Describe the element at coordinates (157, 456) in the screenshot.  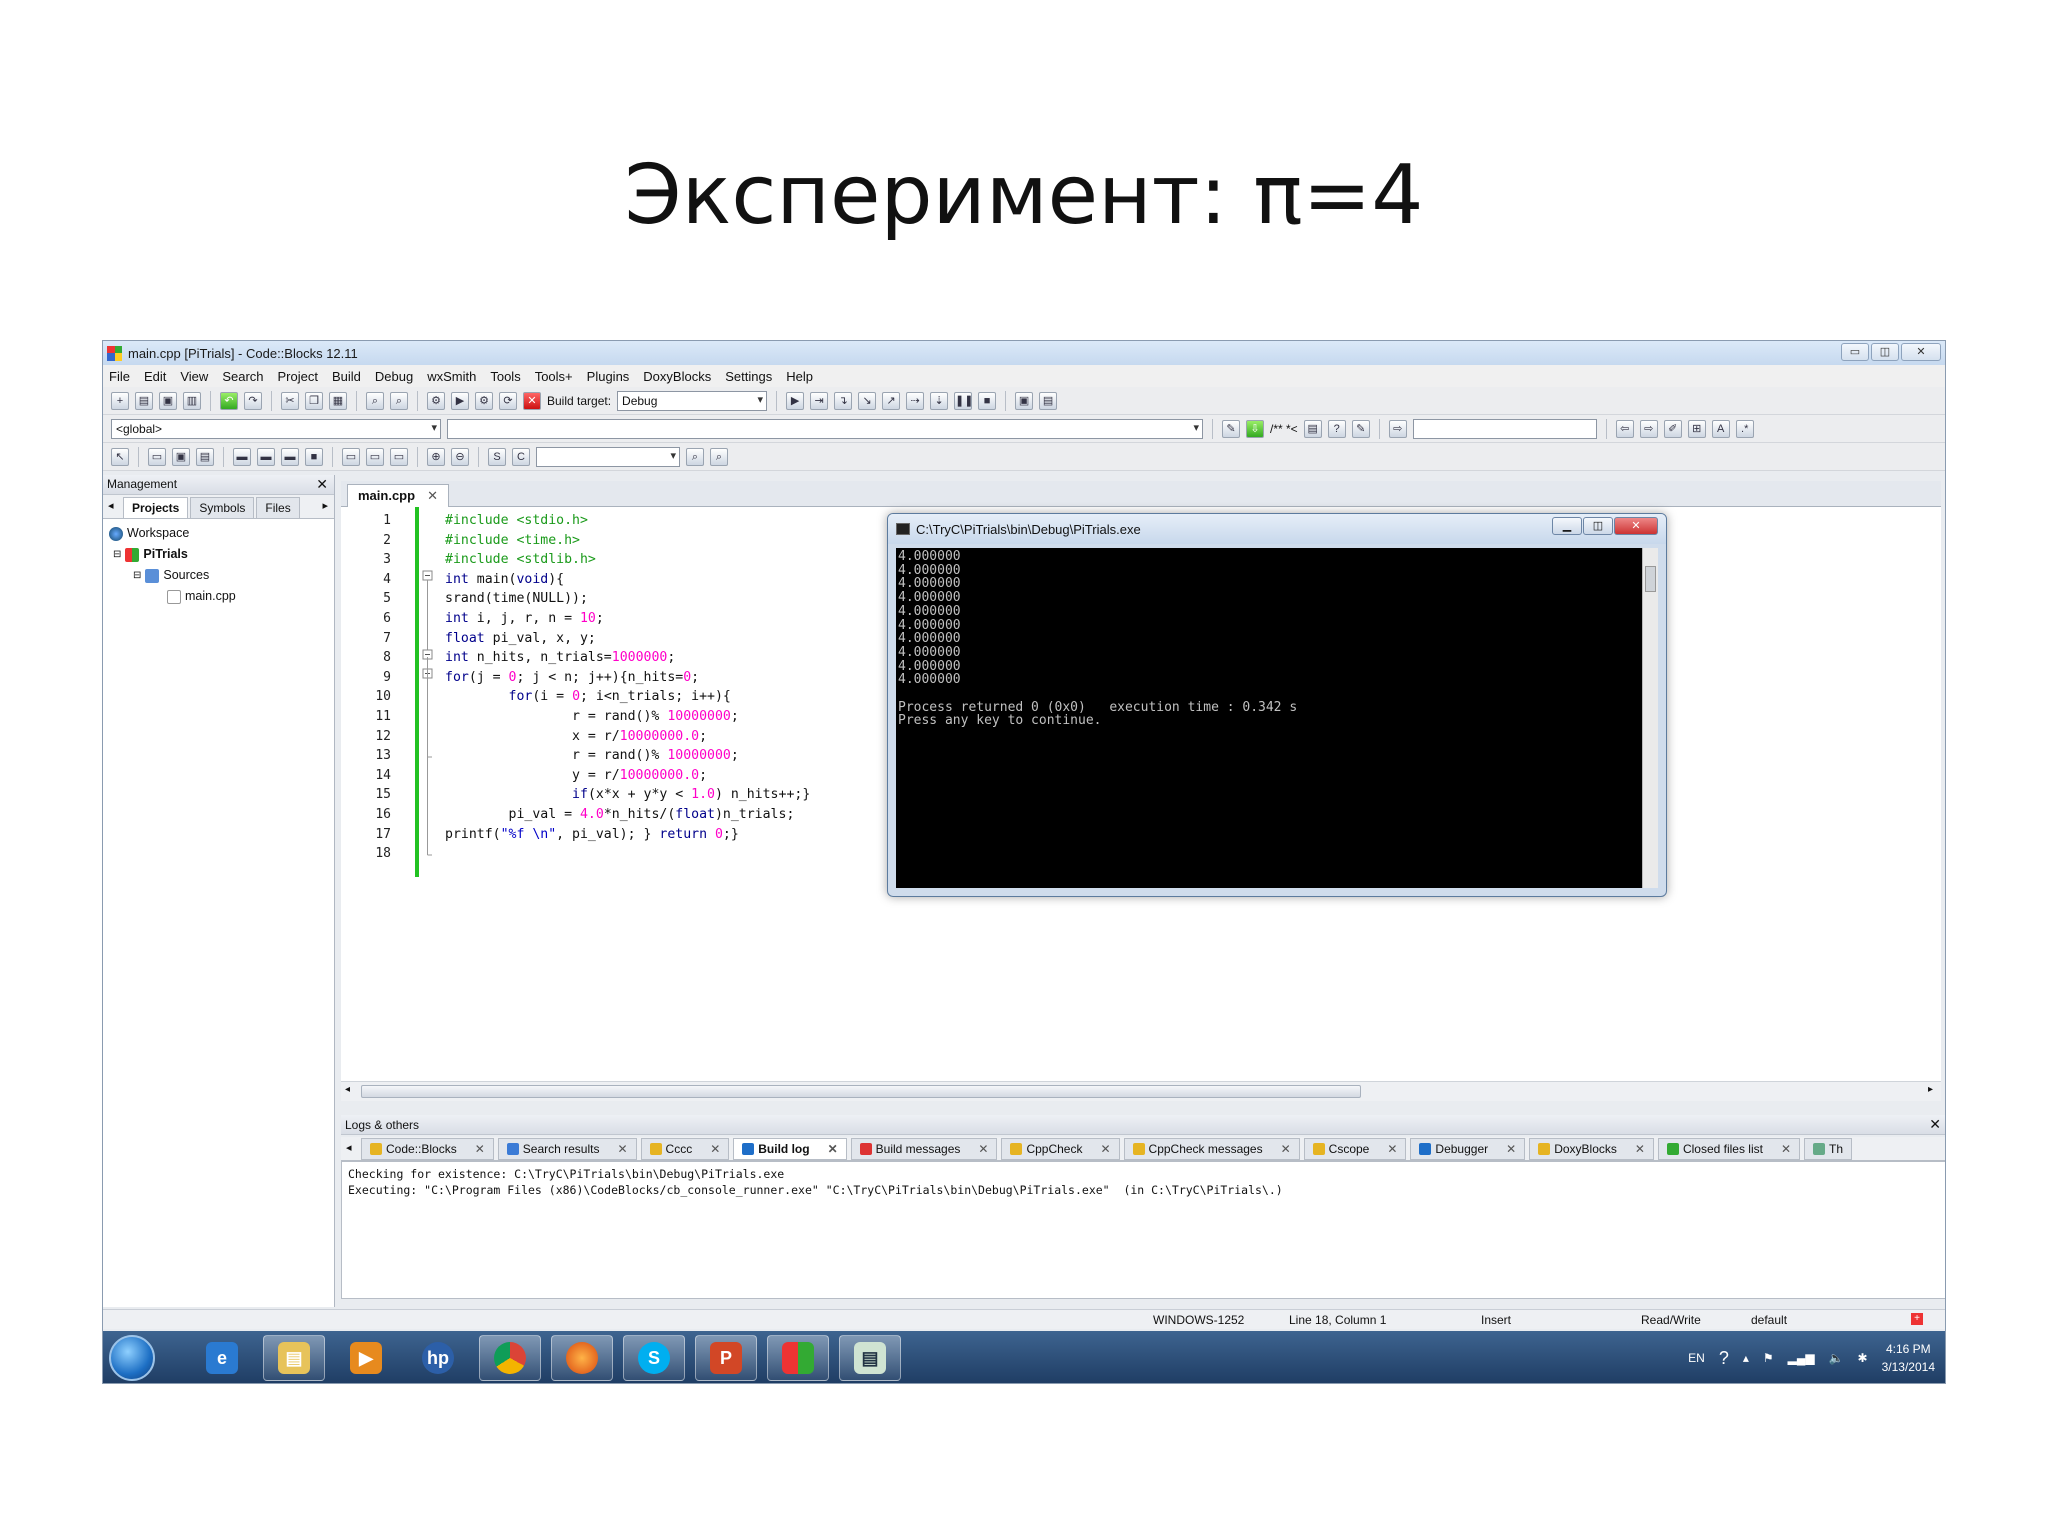
I see `panel-icon: ▭` at that location.